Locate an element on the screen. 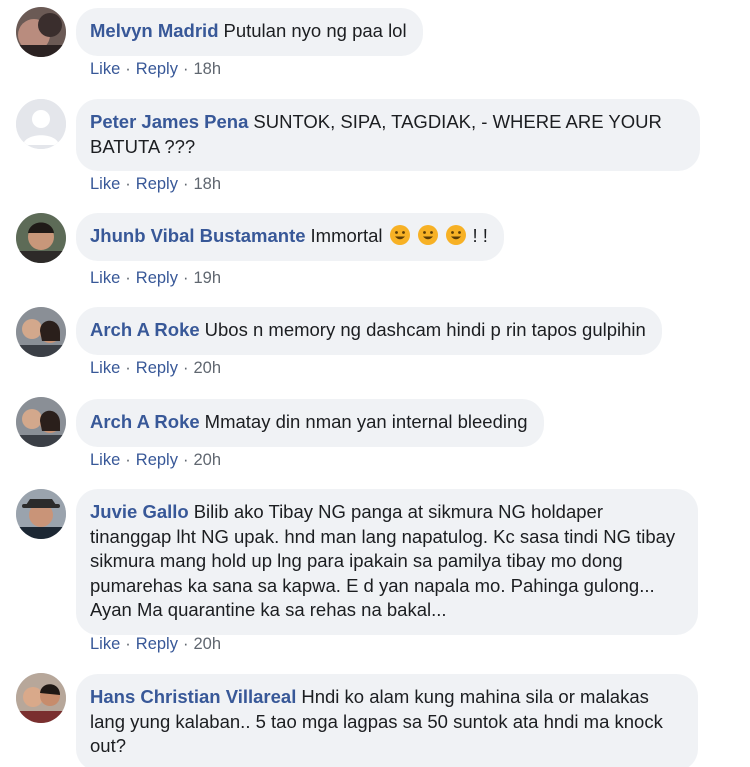 This screenshot has height=767, width=750. comment-author: Hans Christian Villareal is located at coordinates (193, 696).